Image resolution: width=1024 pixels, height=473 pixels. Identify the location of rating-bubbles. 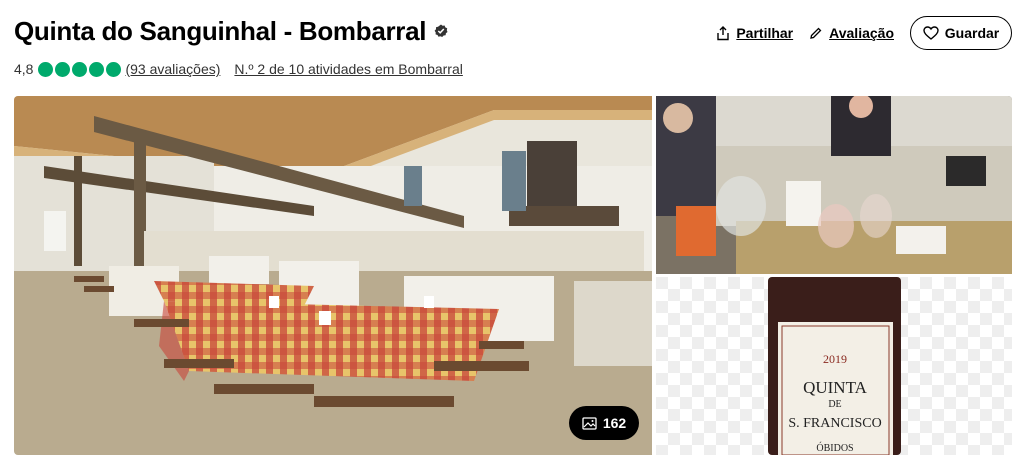
(80, 69).